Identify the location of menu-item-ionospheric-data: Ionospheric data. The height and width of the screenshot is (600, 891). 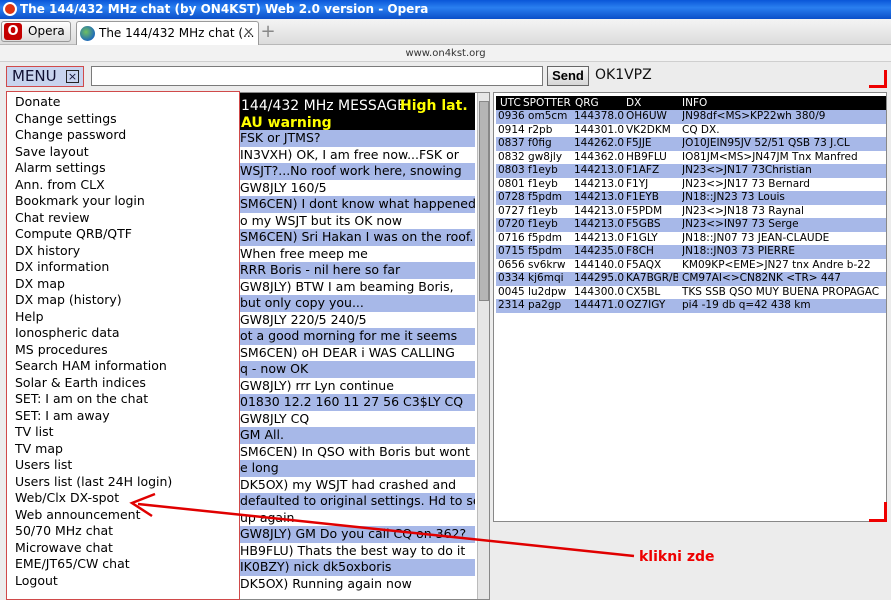
(125, 333).